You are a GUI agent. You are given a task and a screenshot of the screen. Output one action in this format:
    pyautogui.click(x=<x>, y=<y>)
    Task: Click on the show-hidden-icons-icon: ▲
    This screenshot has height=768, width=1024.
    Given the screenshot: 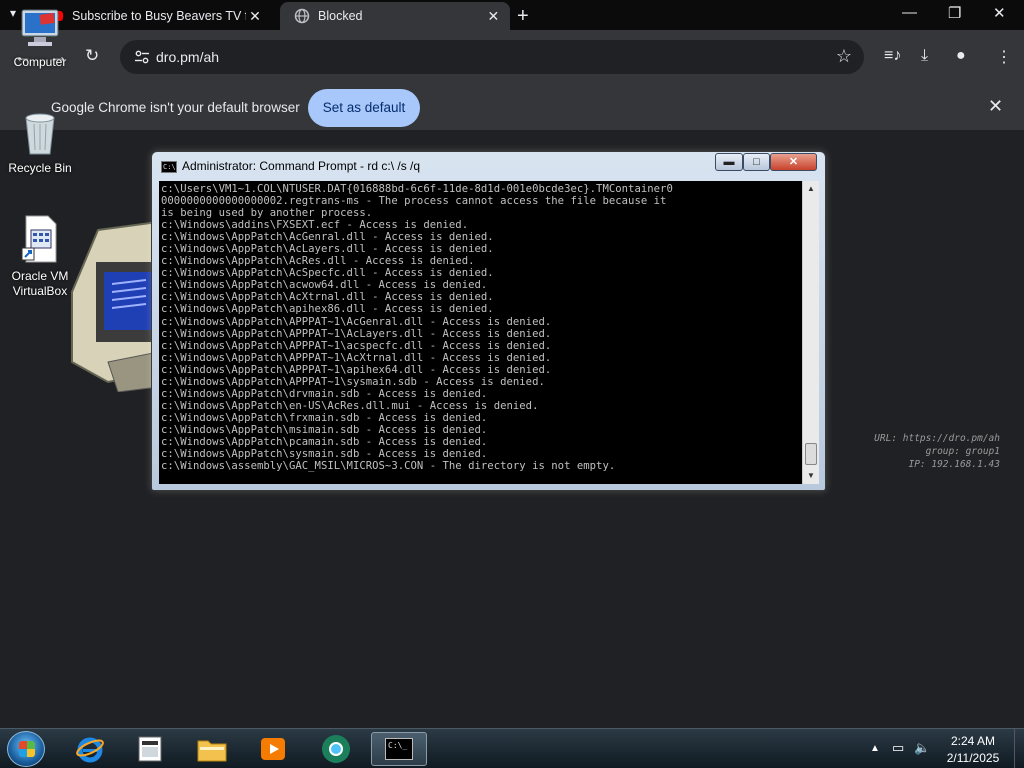 What is the action you would take?
    pyautogui.click(x=875, y=748)
    